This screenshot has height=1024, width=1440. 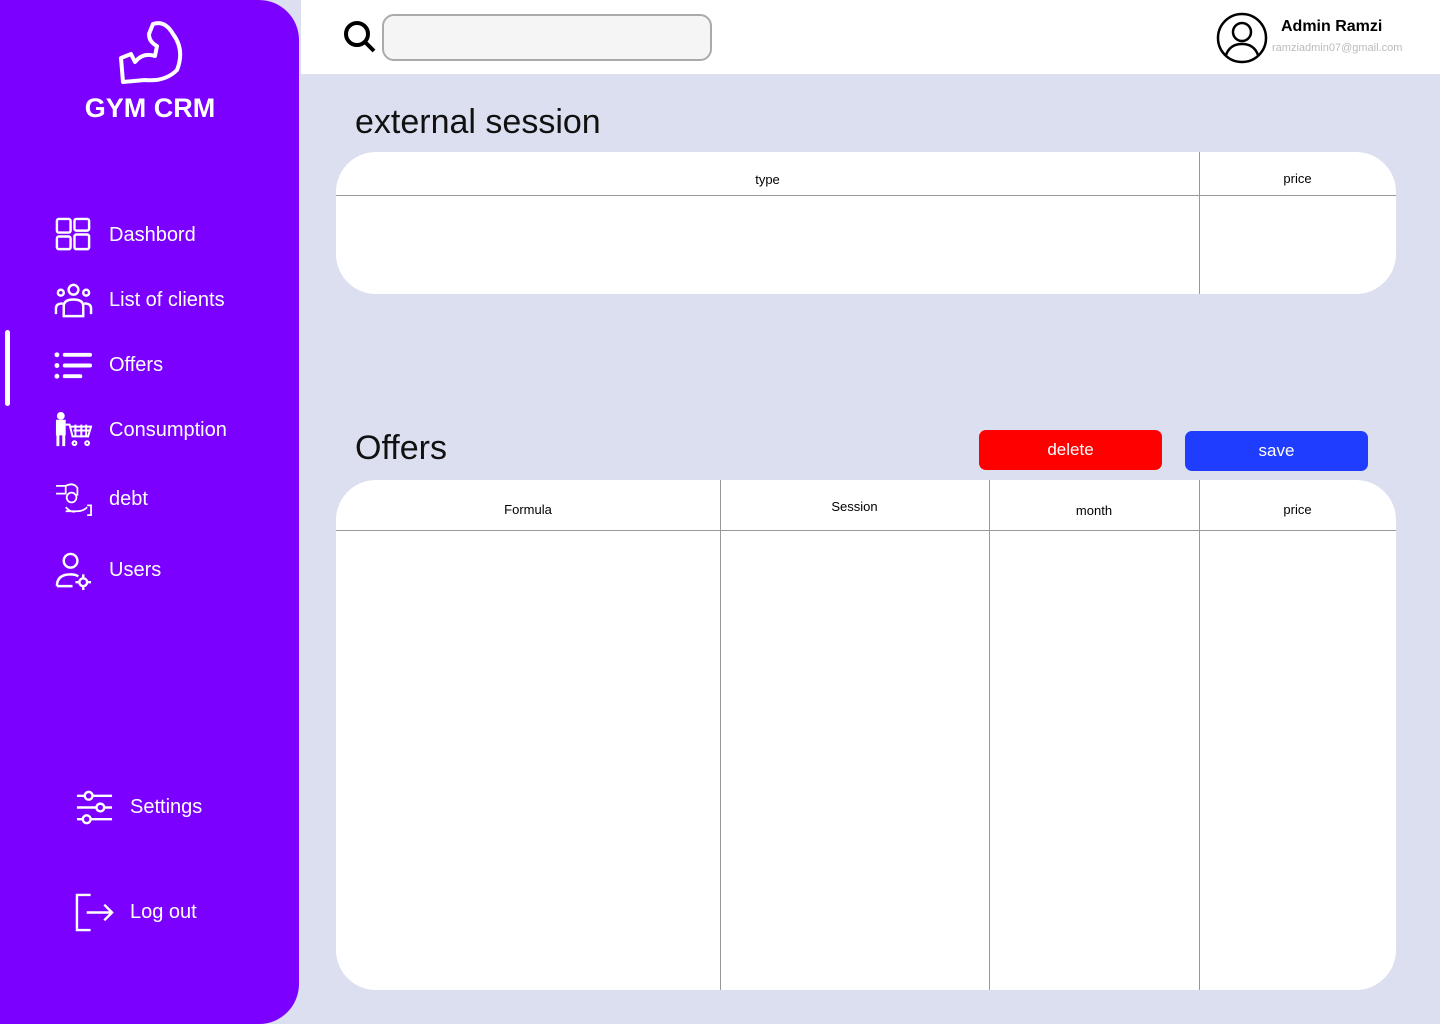 I want to click on delete-button: delete, so click(x=1070, y=450).